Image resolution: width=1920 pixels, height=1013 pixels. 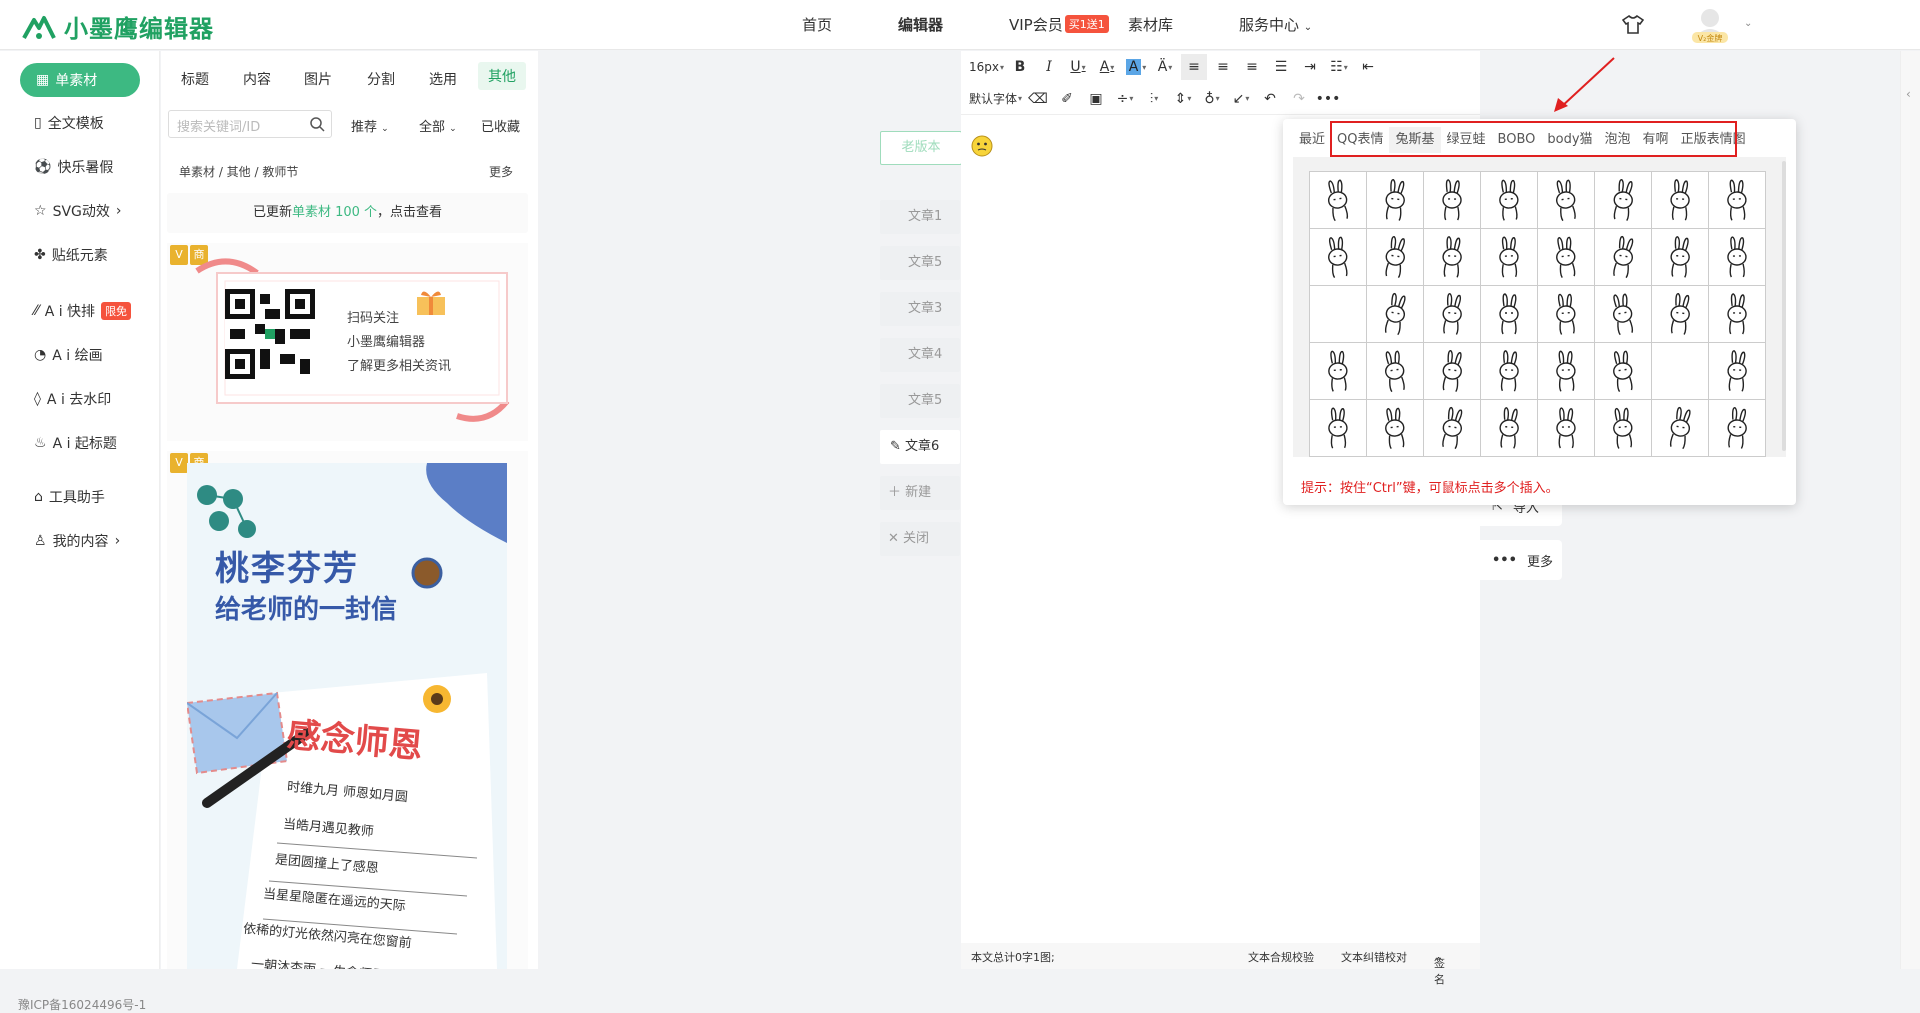 I want to click on clear-format-icon: ↙ ▾, so click(x=1241, y=99).